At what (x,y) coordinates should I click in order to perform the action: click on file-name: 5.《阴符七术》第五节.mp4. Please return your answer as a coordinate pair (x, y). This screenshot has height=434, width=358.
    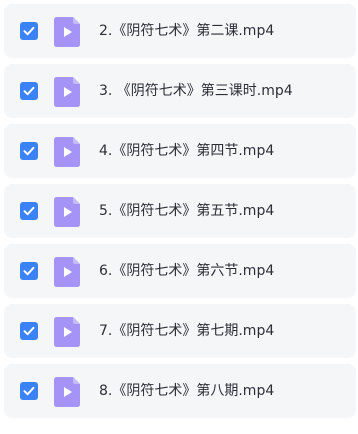
    Looking at the image, I should click on (187, 211).